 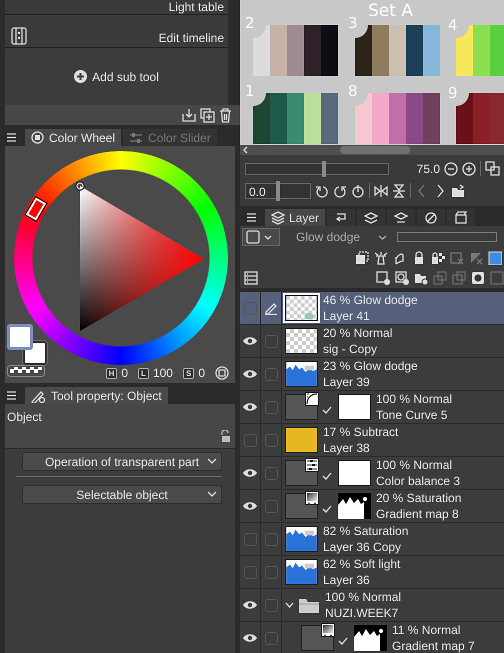 What do you see at coordinates (399, 191) in the screenshot?
I see `flip-vertical-icon` at bounding box center [399, 191].